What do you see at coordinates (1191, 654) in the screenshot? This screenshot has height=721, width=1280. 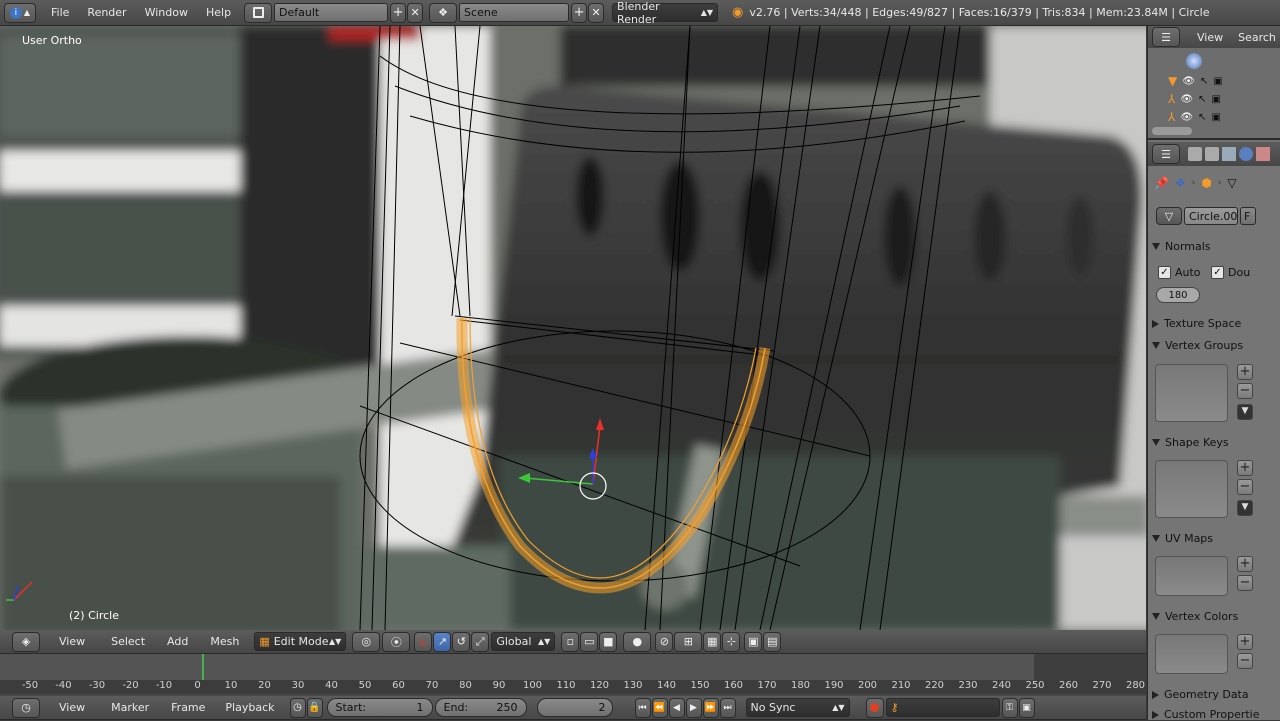 I see `vertex-colors-list` at bounding box center [1191, 654].